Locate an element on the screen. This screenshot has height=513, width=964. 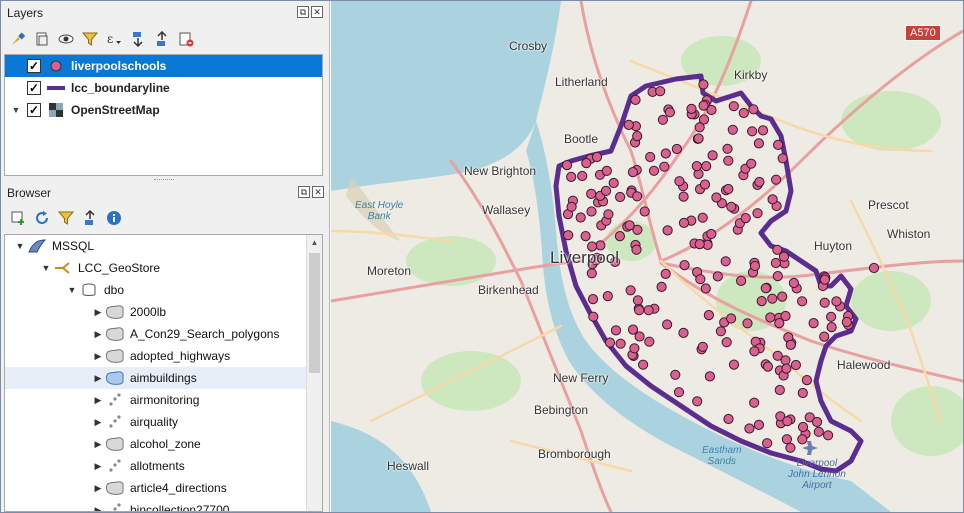
browser-item-airmonitoring: ▶ airmonitoring is located at coordinates (163, 400).